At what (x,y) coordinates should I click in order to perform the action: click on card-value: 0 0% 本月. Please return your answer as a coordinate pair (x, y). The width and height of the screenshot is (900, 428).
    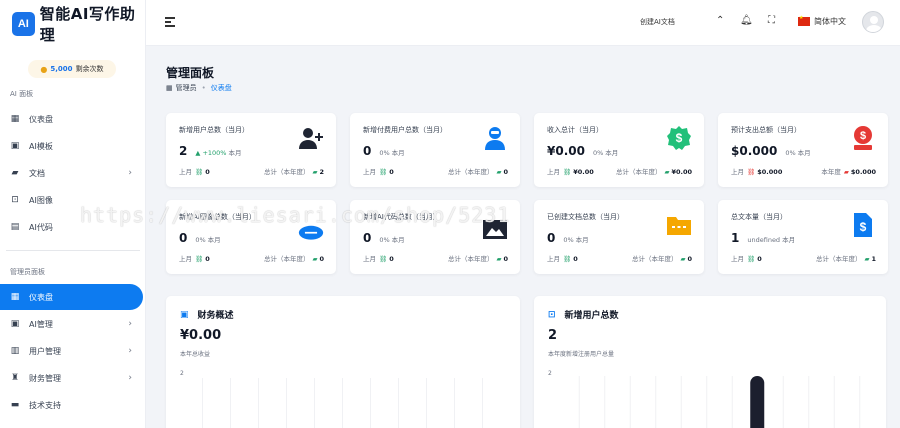
    Looking at the image, I should click on (384, 238).